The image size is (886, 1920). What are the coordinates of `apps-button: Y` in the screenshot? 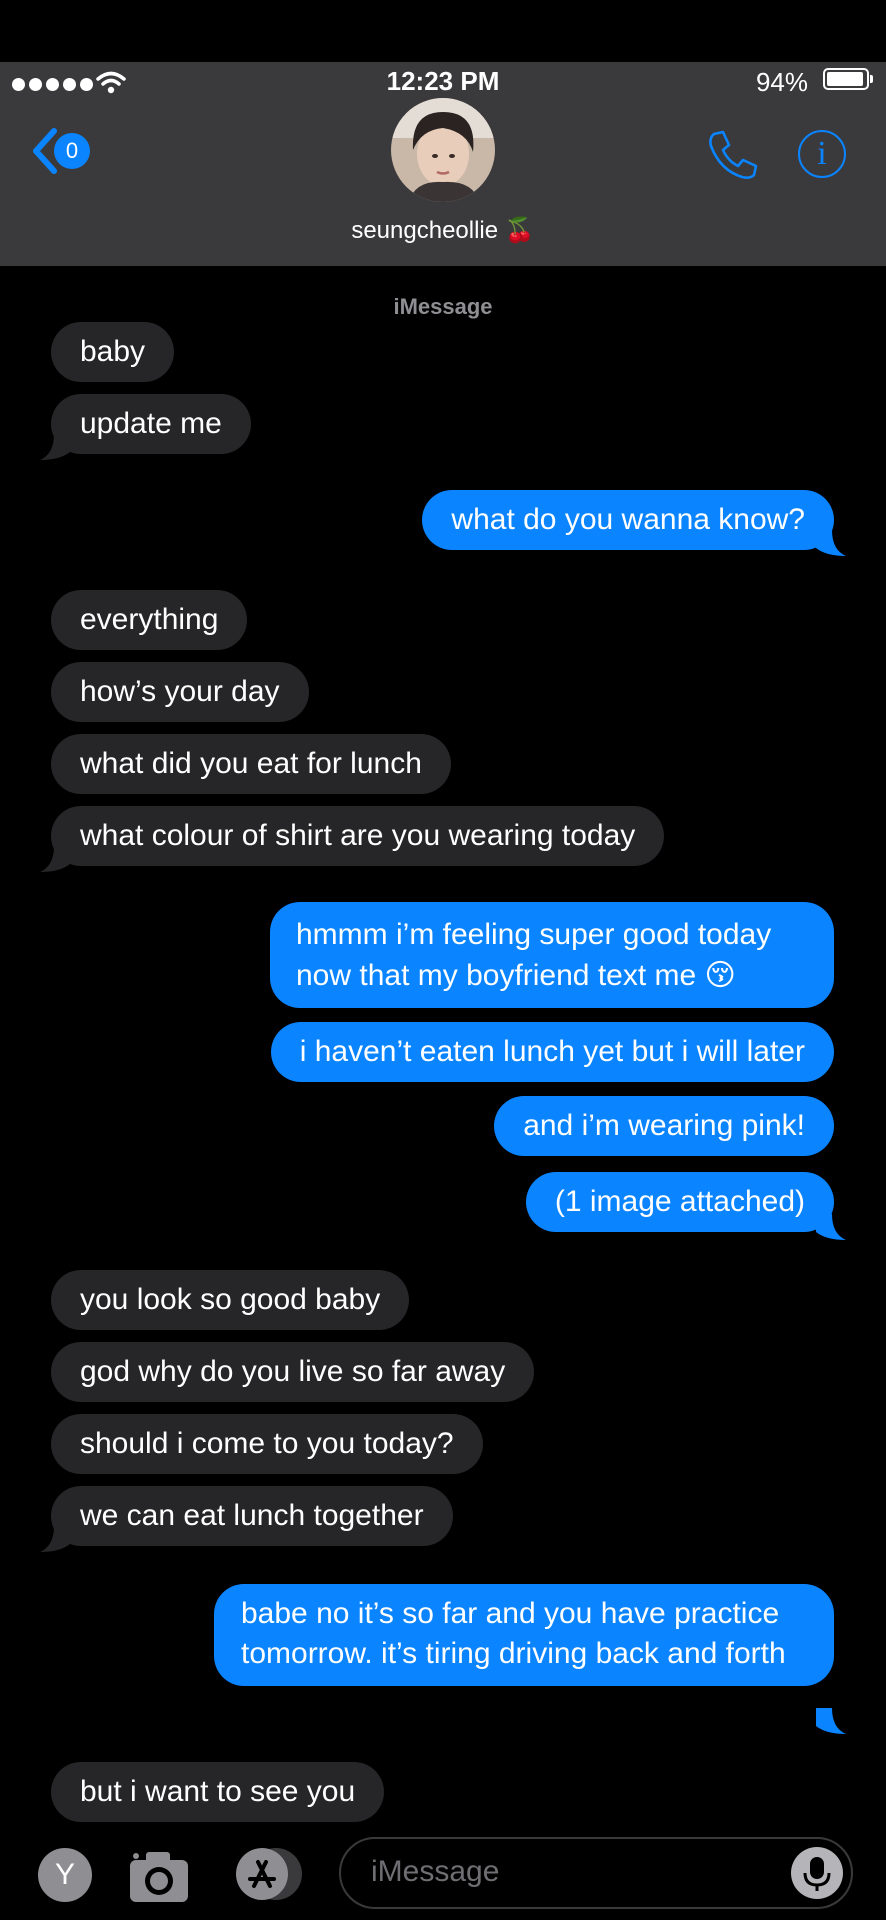 It's located at (65, 1875).